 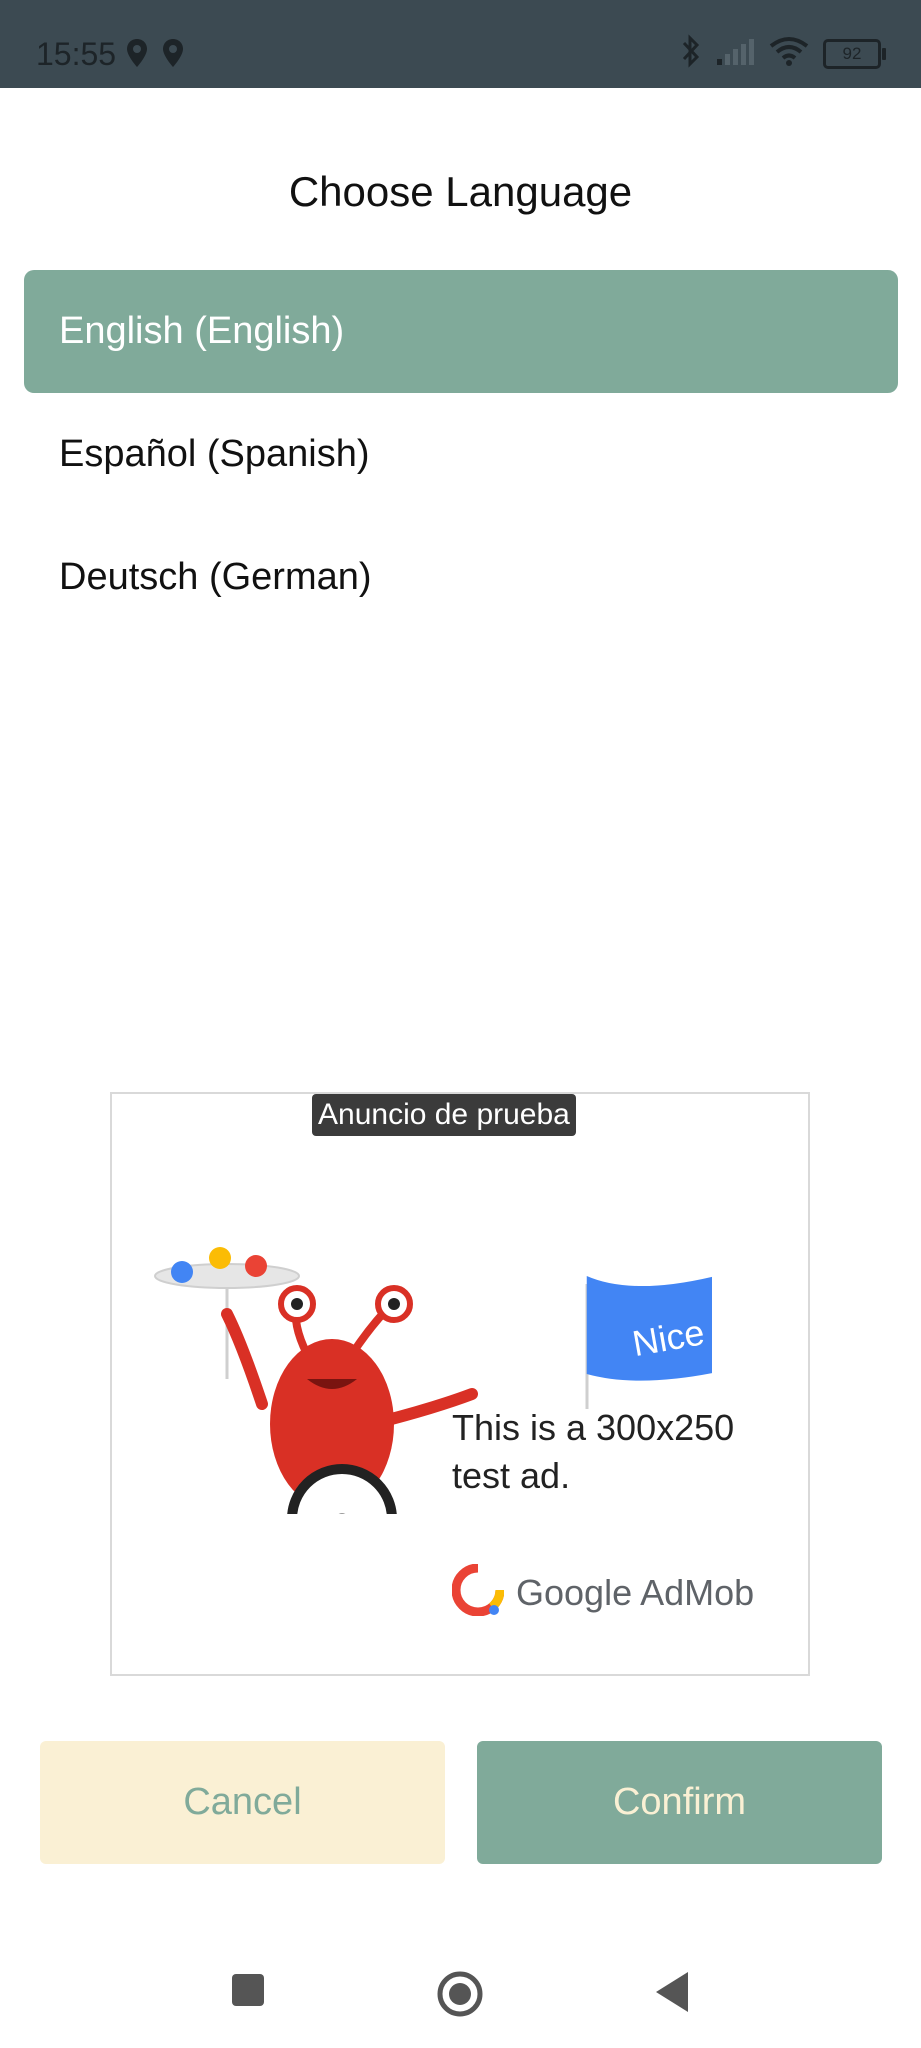 I want to click on cancel-button: Cancel, so click(x=242, y=1802).